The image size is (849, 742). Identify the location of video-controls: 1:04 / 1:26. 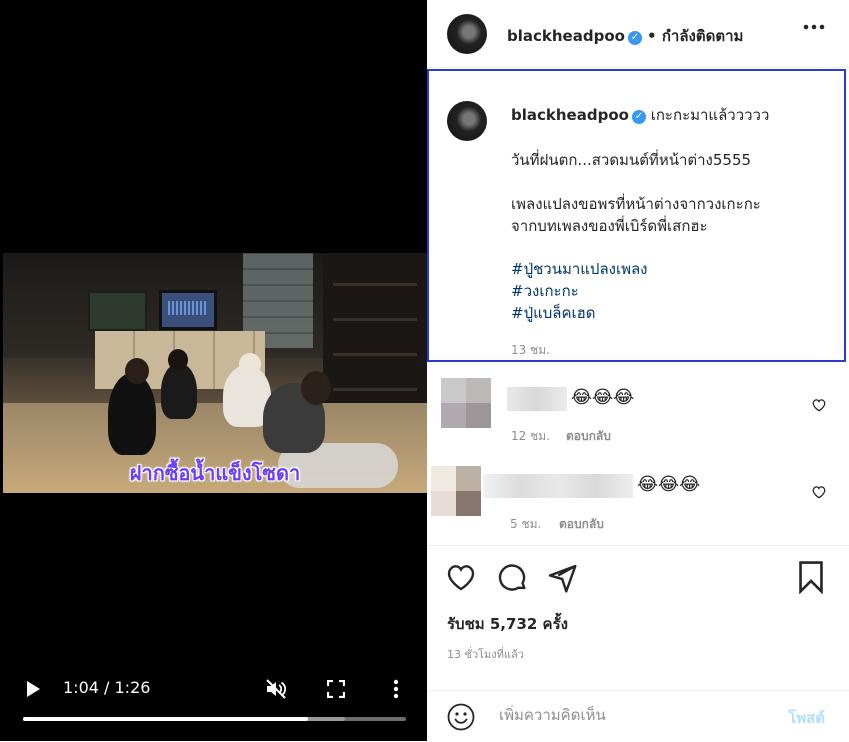
(213, 692).